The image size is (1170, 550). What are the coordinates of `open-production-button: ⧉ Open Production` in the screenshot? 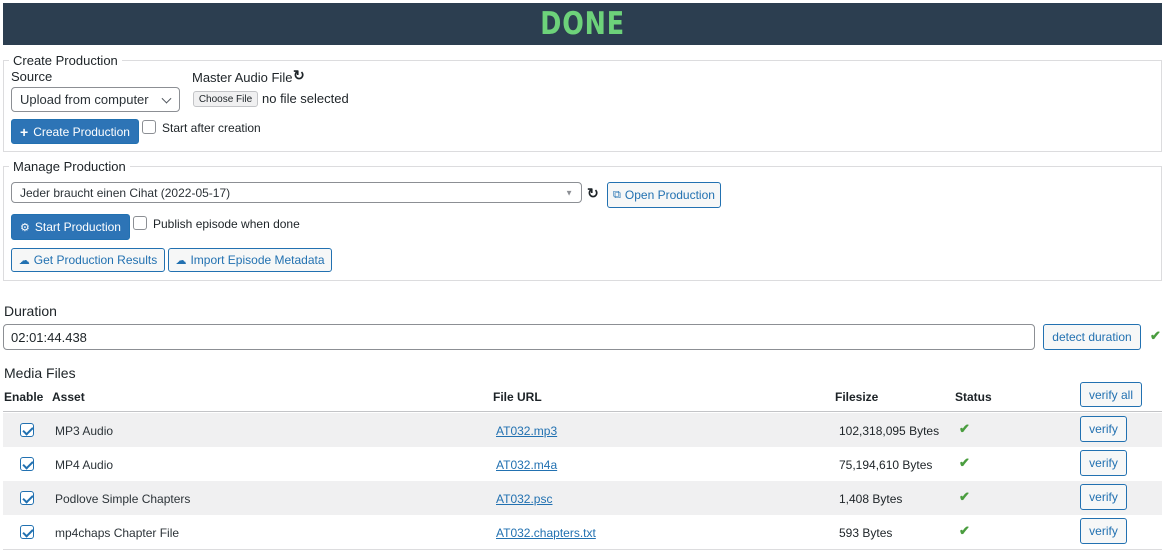 It's located at (664, 195).